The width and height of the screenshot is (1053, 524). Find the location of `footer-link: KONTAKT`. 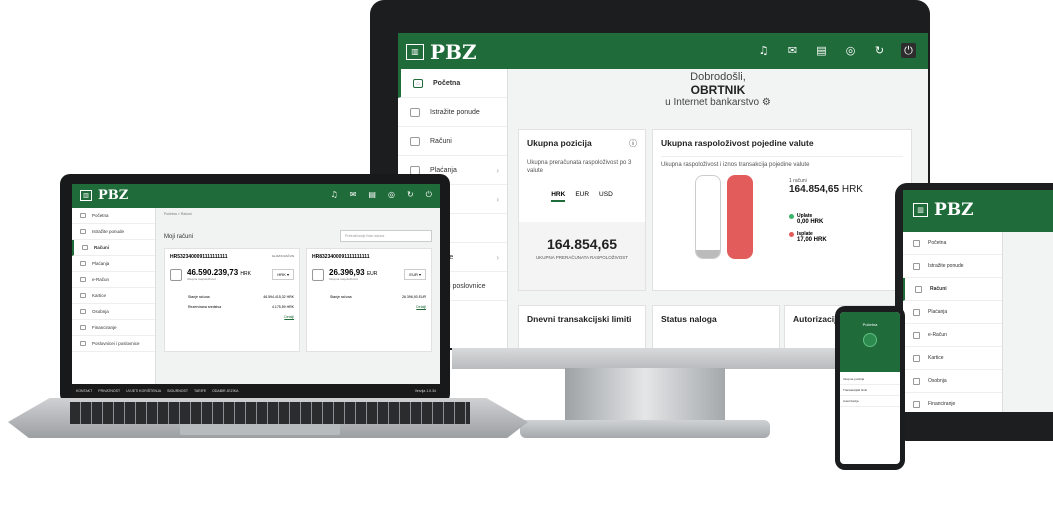

footer-link: KONTAKT is located at coordinates (84, 391).